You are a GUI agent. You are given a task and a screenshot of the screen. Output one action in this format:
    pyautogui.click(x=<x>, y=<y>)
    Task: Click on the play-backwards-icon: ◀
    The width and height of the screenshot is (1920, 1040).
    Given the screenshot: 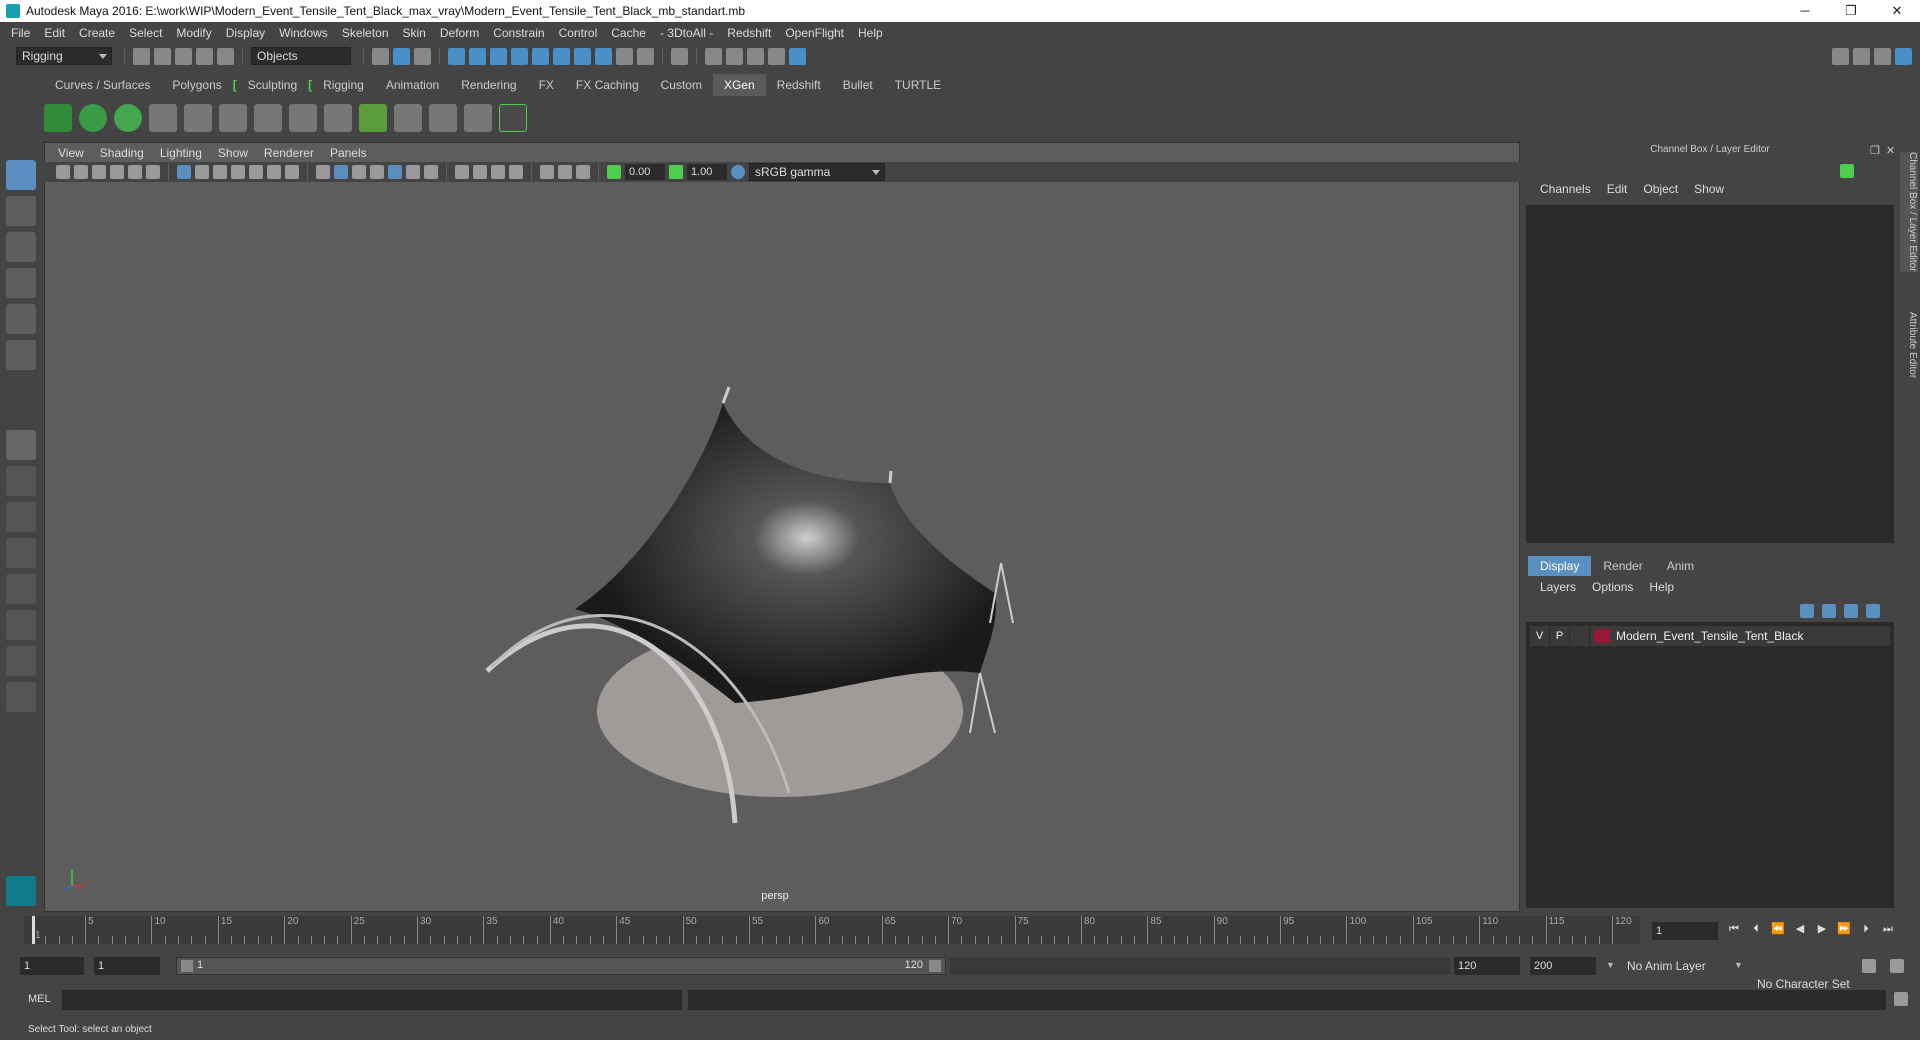 What is the action you would take?
    pyautogui.click(x=1800, y=929)
    